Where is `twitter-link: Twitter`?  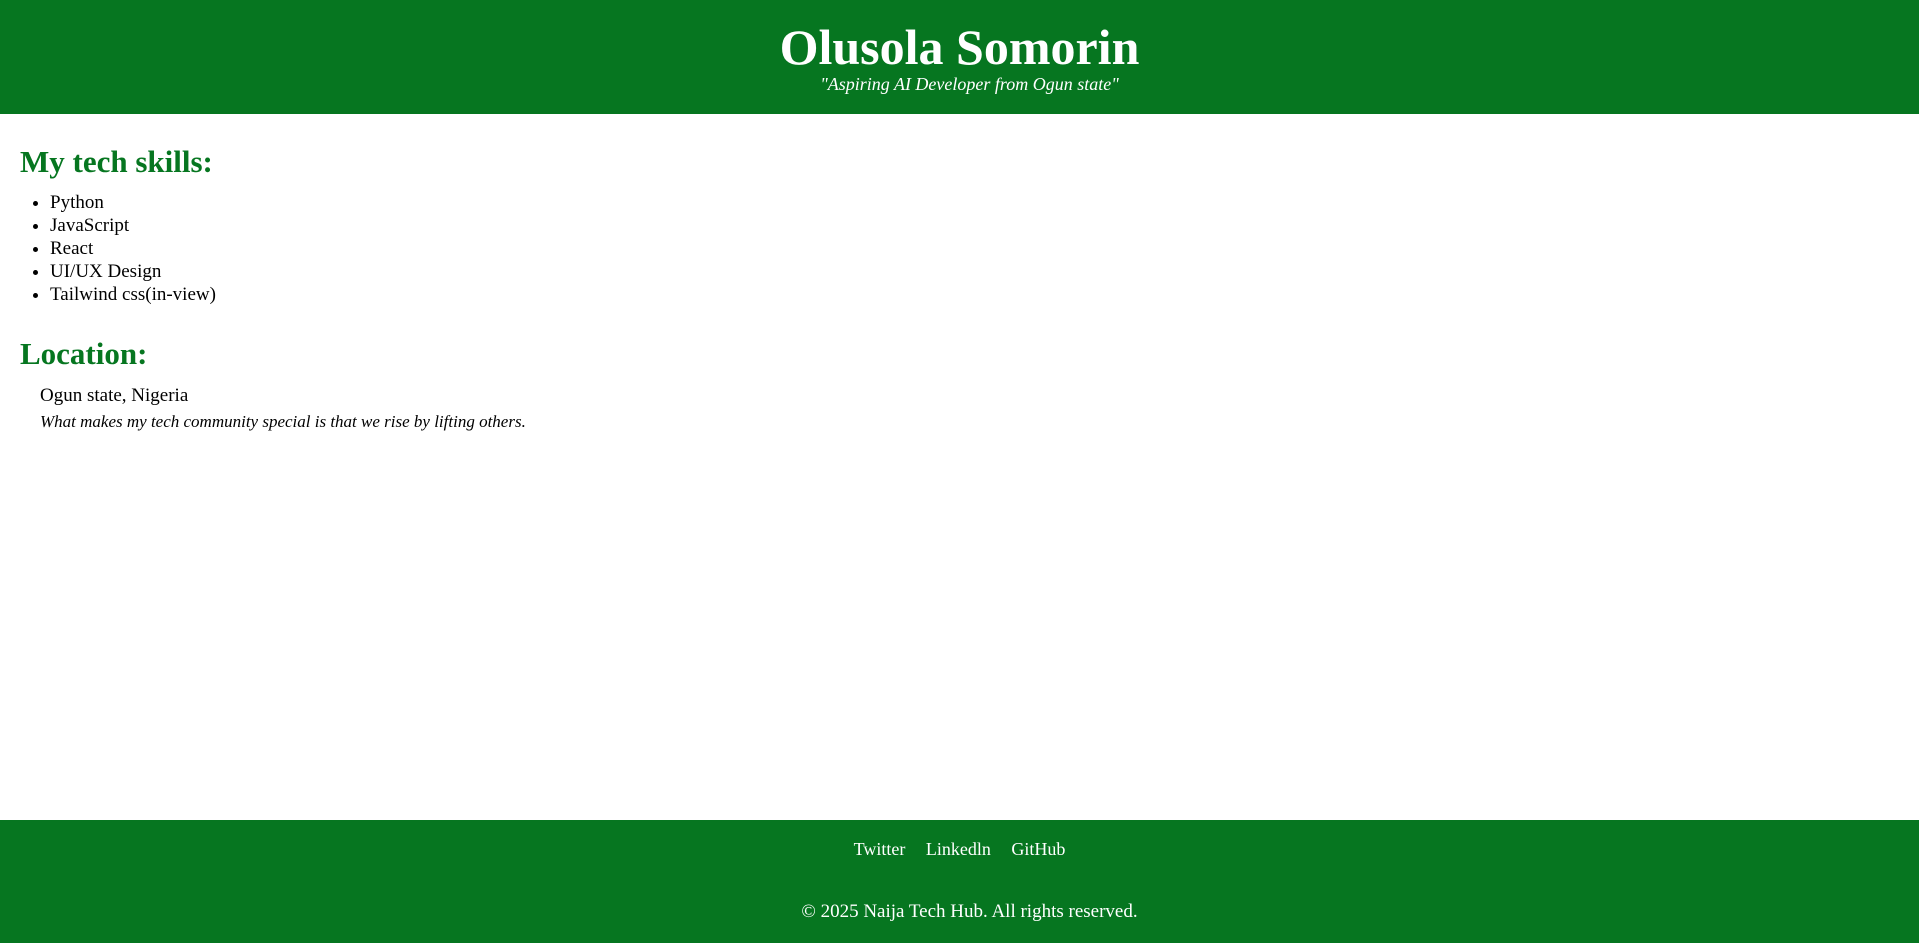 twitter-link: Twitter is located at coordinates (880, 849).